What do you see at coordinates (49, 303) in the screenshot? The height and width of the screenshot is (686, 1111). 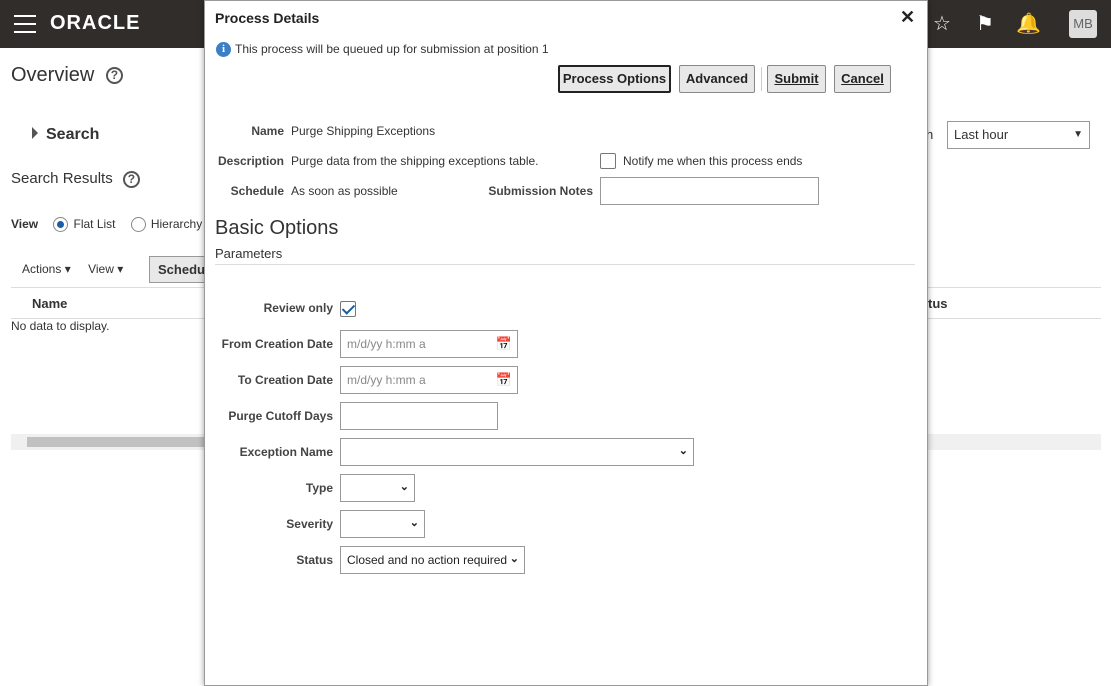 I see `column-header-name: Name` at bounding box center [49, 303].